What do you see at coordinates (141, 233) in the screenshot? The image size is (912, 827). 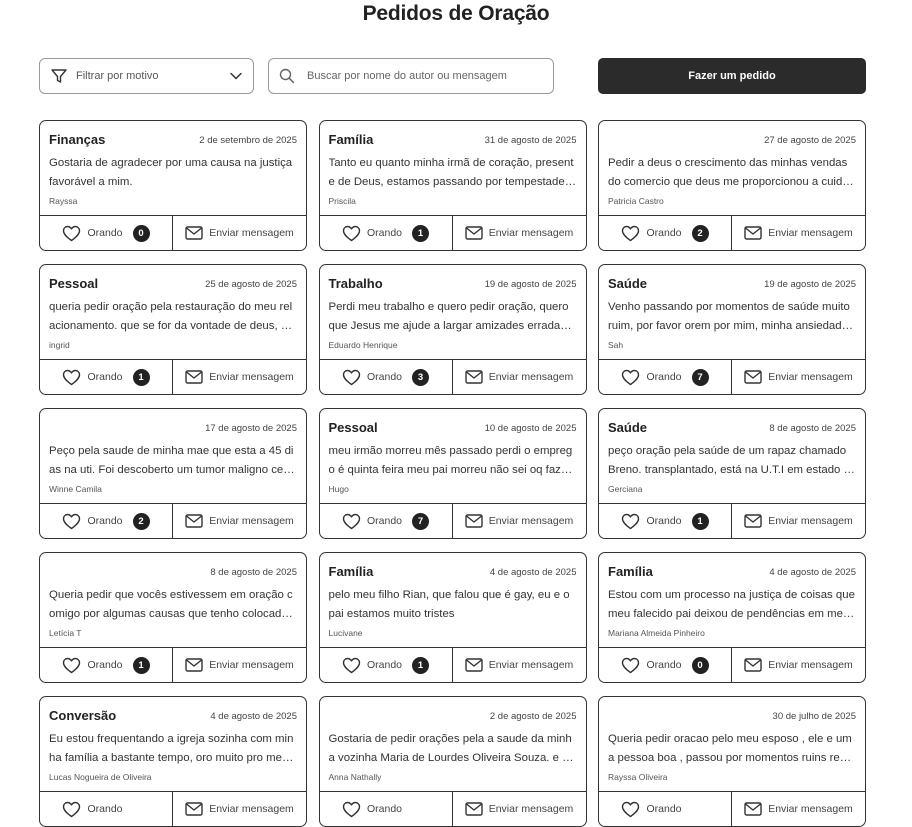 I see `praying-count-badge: 0` at bounding box center [141, 233].